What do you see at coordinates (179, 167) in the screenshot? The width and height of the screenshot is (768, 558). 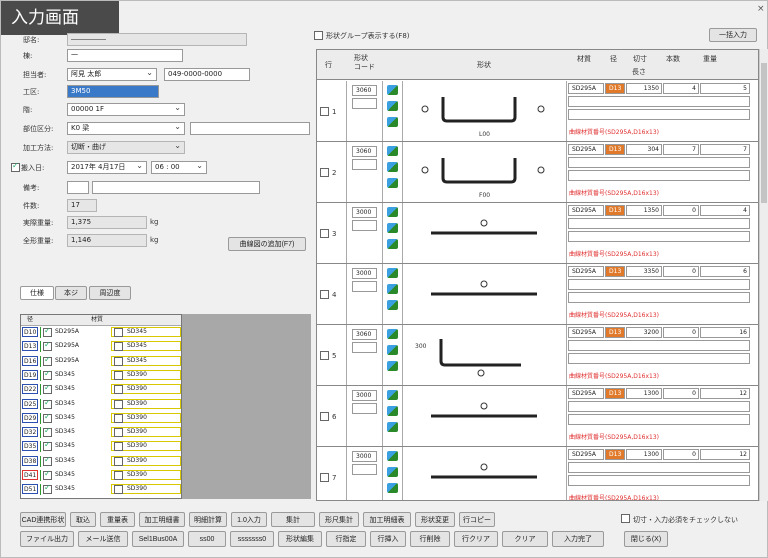 I see `delivery-time-field: 06 : 00` at bounding box center [179, 167].